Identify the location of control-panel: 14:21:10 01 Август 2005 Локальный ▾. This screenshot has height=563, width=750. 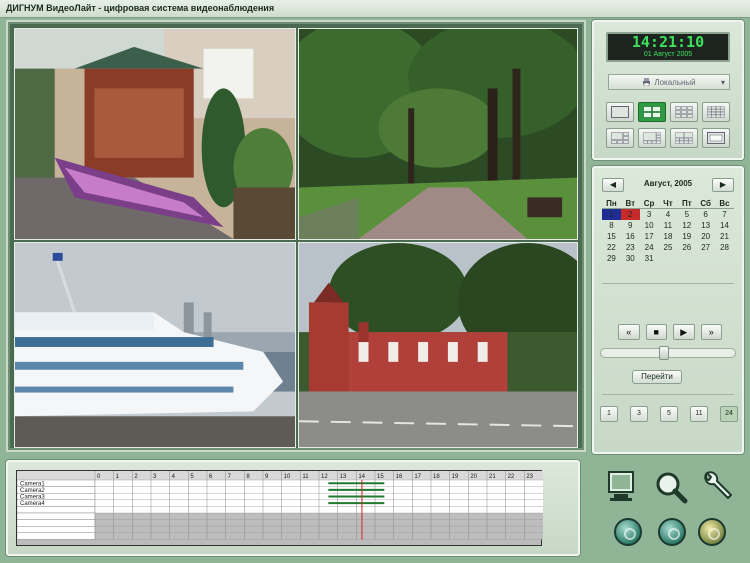
(668, 90).